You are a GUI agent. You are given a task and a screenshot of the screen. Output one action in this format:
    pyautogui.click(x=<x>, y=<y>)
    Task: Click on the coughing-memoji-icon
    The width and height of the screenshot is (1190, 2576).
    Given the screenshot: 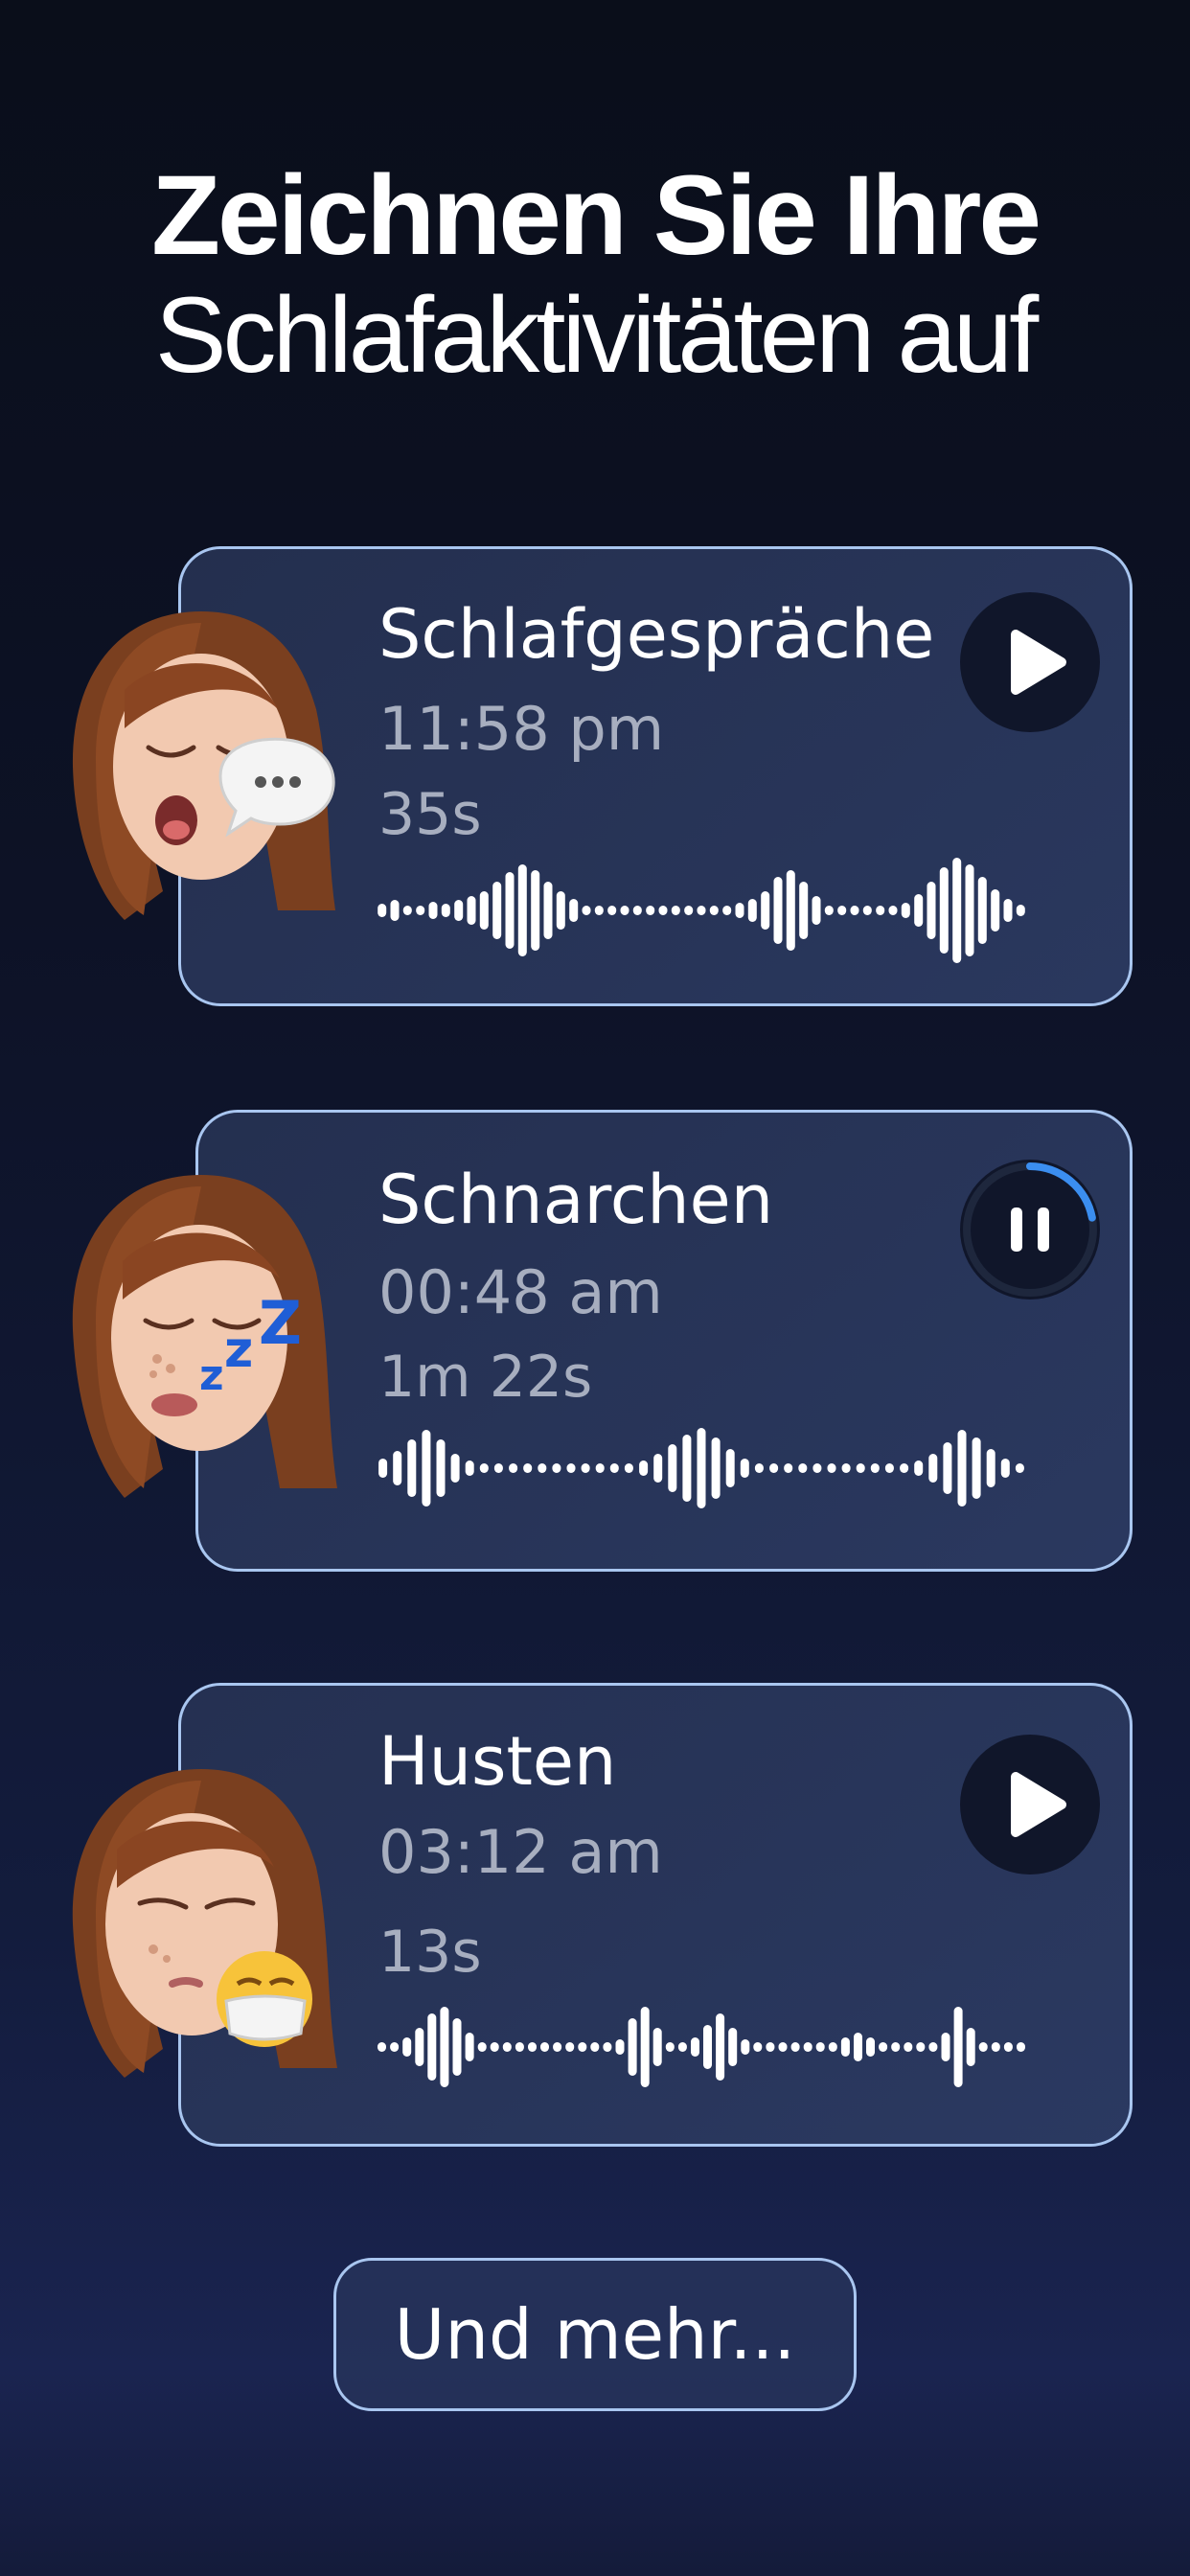 What is the action you would take?
    pyautogui.click(x=201, y=1926)
    